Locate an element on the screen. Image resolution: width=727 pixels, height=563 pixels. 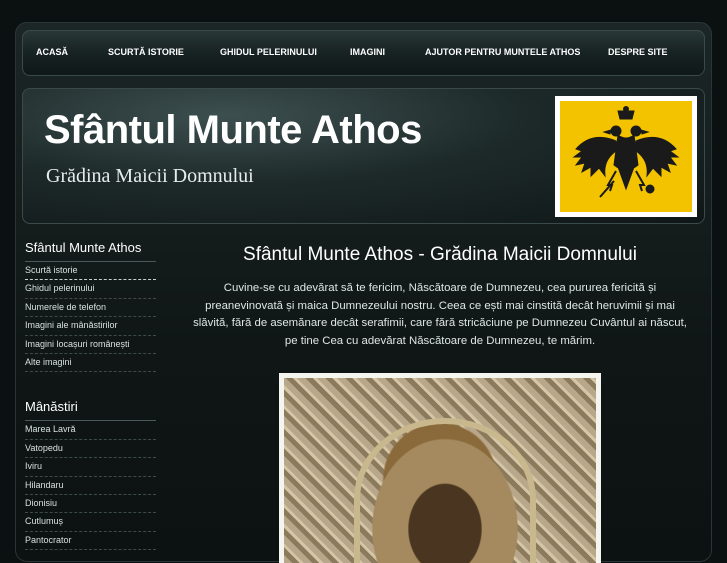
sidebar-item-dionisiu: Dionisiu is located at coordinates (90, 504).